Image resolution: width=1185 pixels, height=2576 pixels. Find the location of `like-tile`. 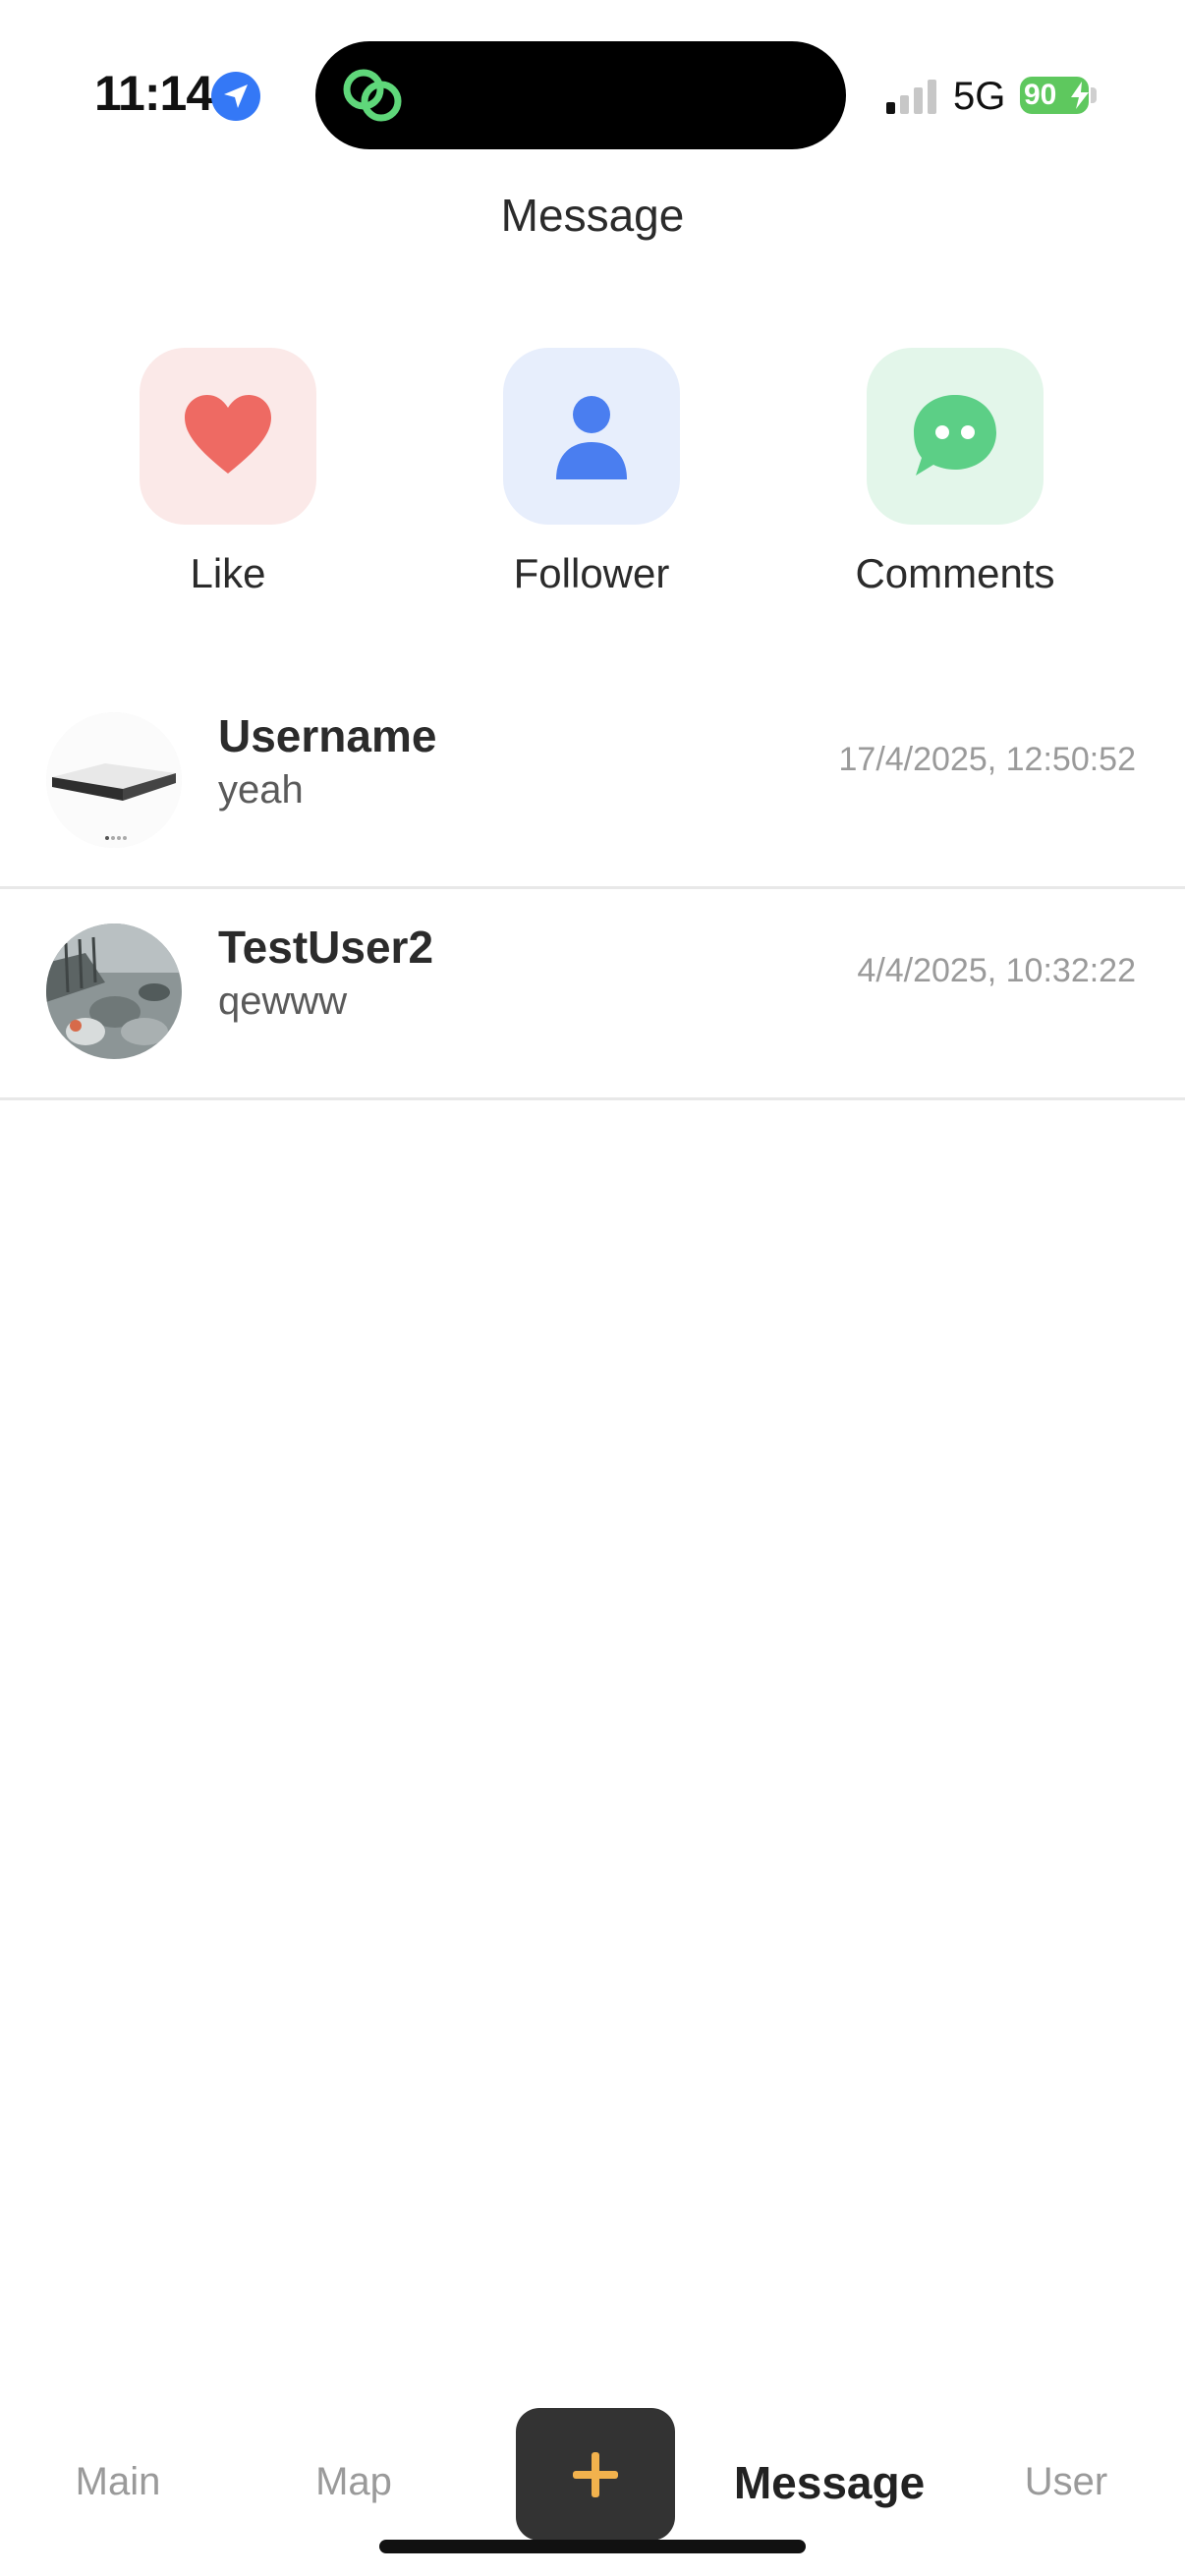

like-tile is located at coordinates (228, 436).